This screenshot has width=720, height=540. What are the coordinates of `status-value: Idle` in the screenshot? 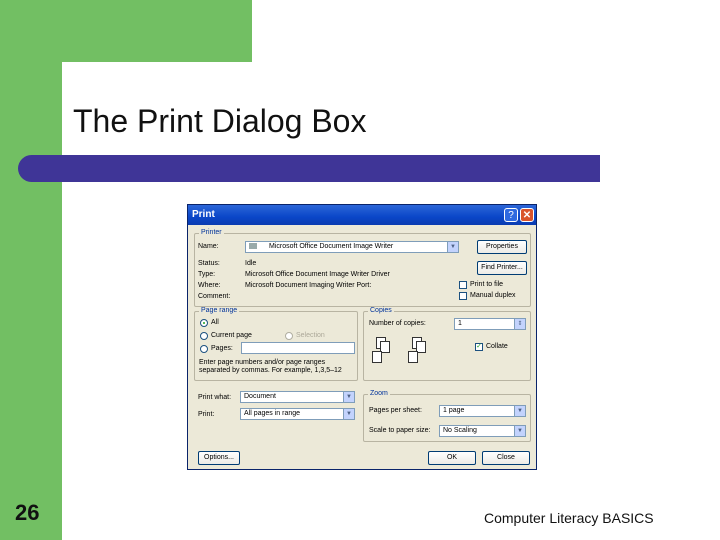 It's located at (251, 263).